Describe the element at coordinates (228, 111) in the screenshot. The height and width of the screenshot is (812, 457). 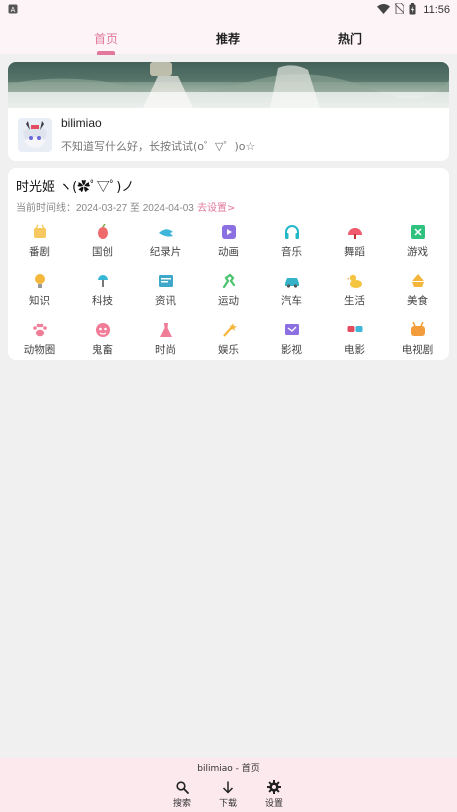
I see `profile-card: bilimiao 不知道写什么好，长按试试(o゜▽゜)o☆` at that location.